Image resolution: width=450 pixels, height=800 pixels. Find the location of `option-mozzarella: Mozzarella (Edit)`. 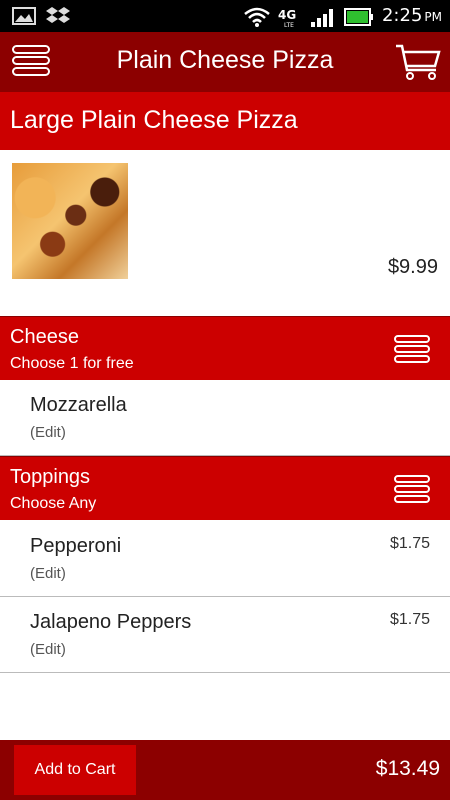

option-mozzarella: Mozzarella (Edit) is located at coordinates (225, 418).